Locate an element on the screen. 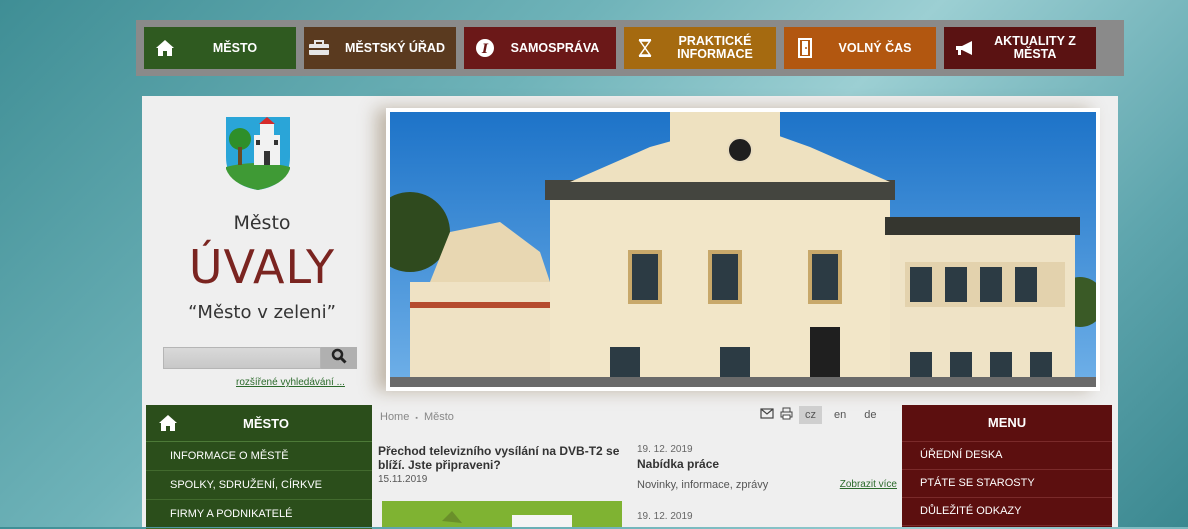  lang-en: en is located at coordinates (840, 415).